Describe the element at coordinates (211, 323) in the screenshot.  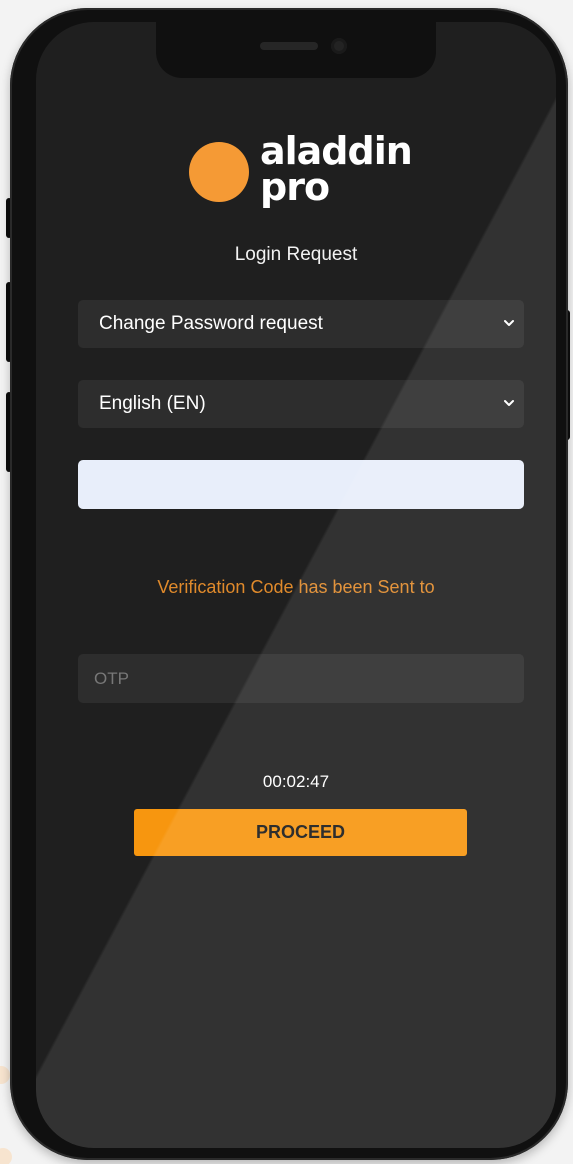
I see `request-type-selected-value: Change Password request` at that location.